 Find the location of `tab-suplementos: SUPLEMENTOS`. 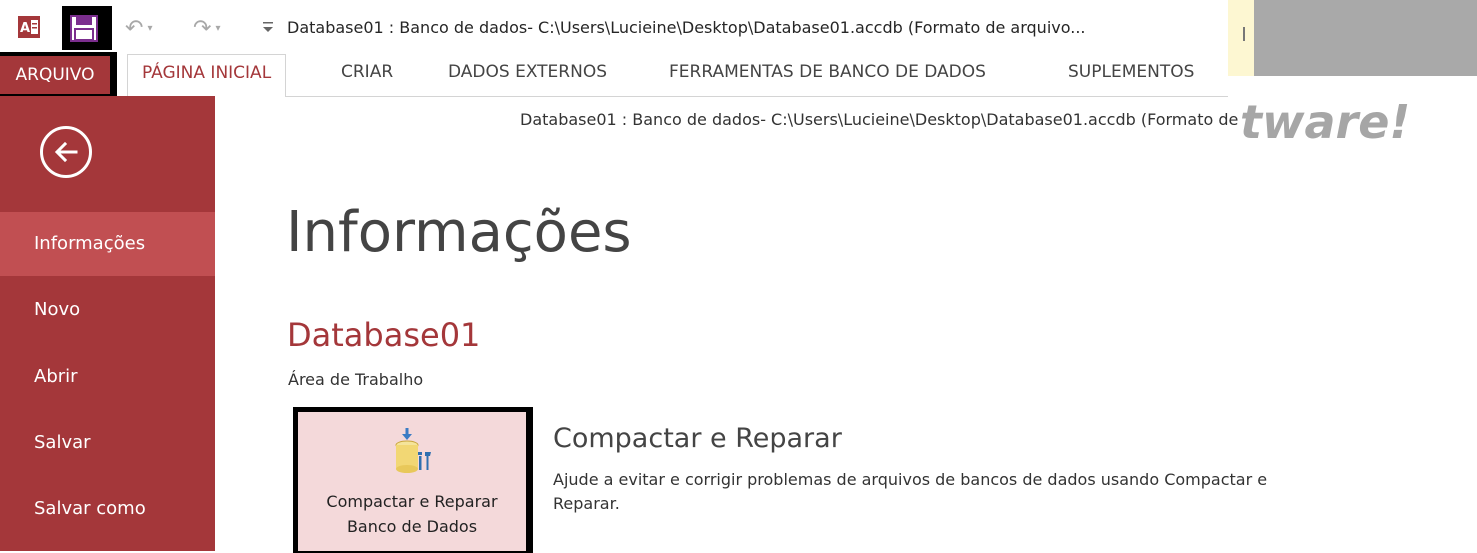

tab-suplementos: SUPLEMENTOS is located at coordinates (1131, 72).